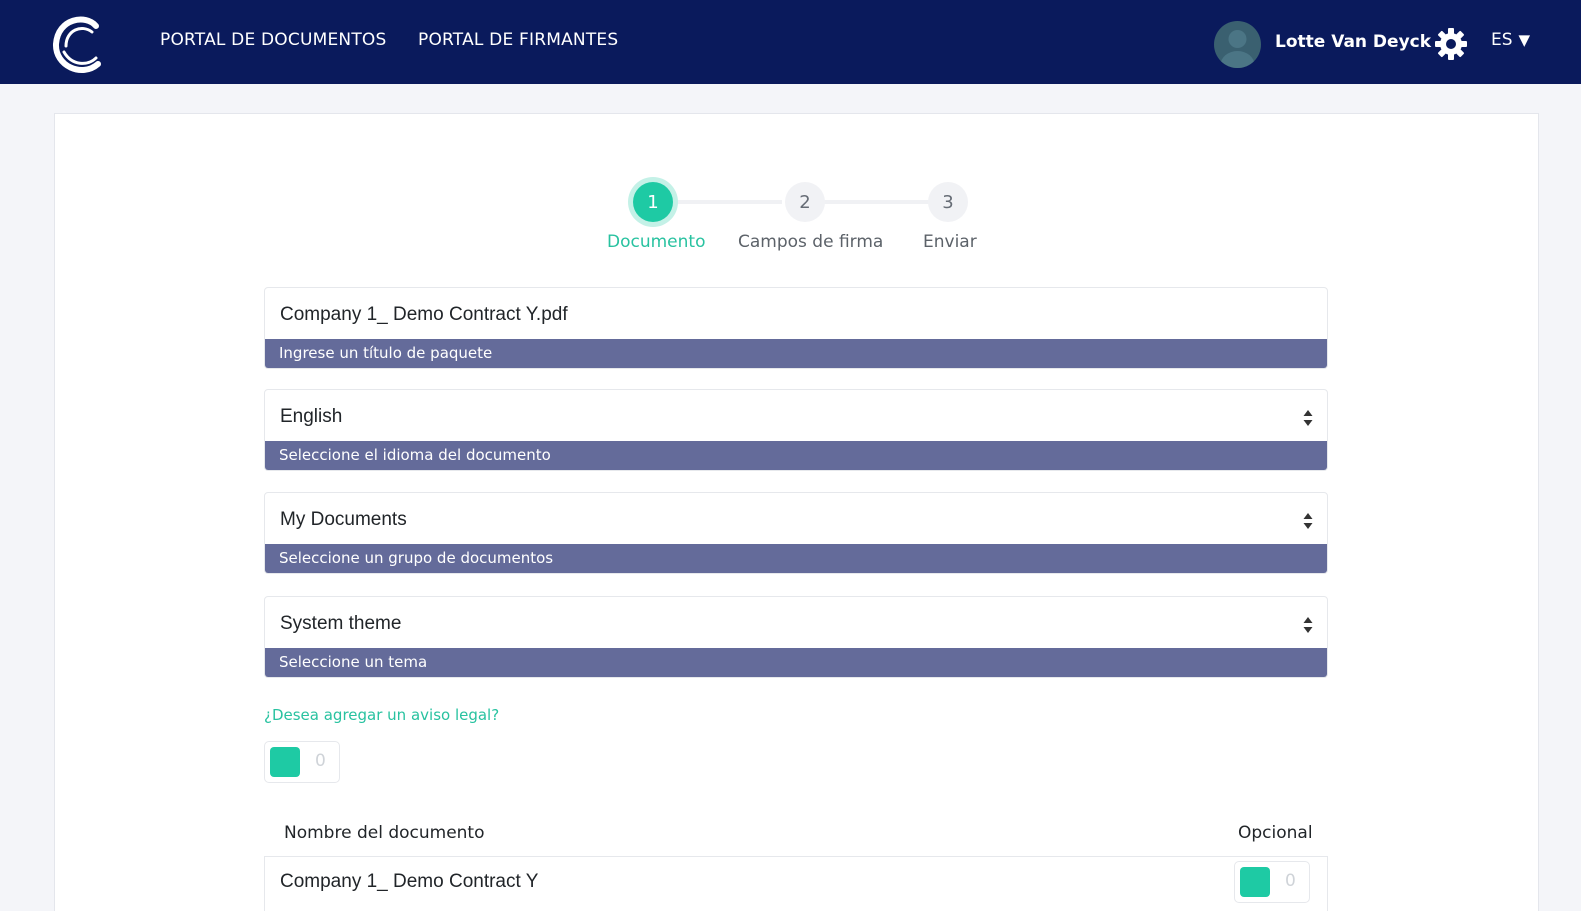 The height and width of the screenshot is (911, 1581). What do you see at coordinates (796, 637) in the screenshot?
I see `theme-select: System theme Seleccione un tema` at bounding box center [796, 637].